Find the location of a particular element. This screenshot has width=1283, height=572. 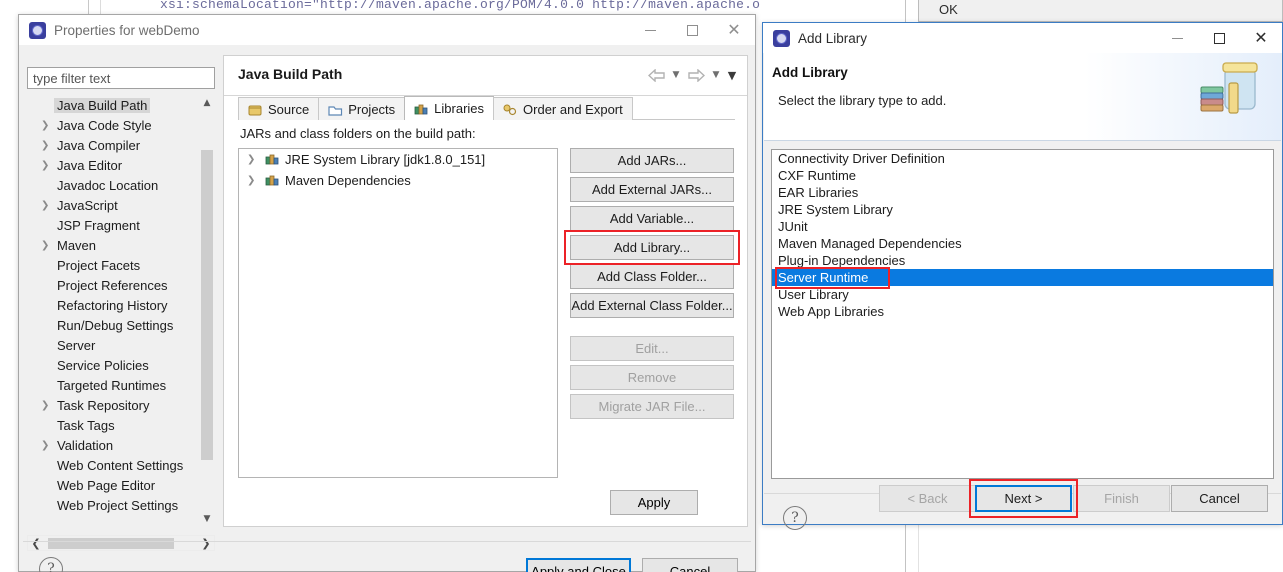

tree-item-task-repository: ❯ Task Repository is located at coordinates (121, 405).